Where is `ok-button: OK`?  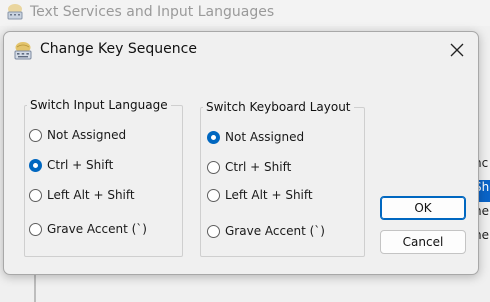
ok-button: OK is located at coordinates (423, 208).